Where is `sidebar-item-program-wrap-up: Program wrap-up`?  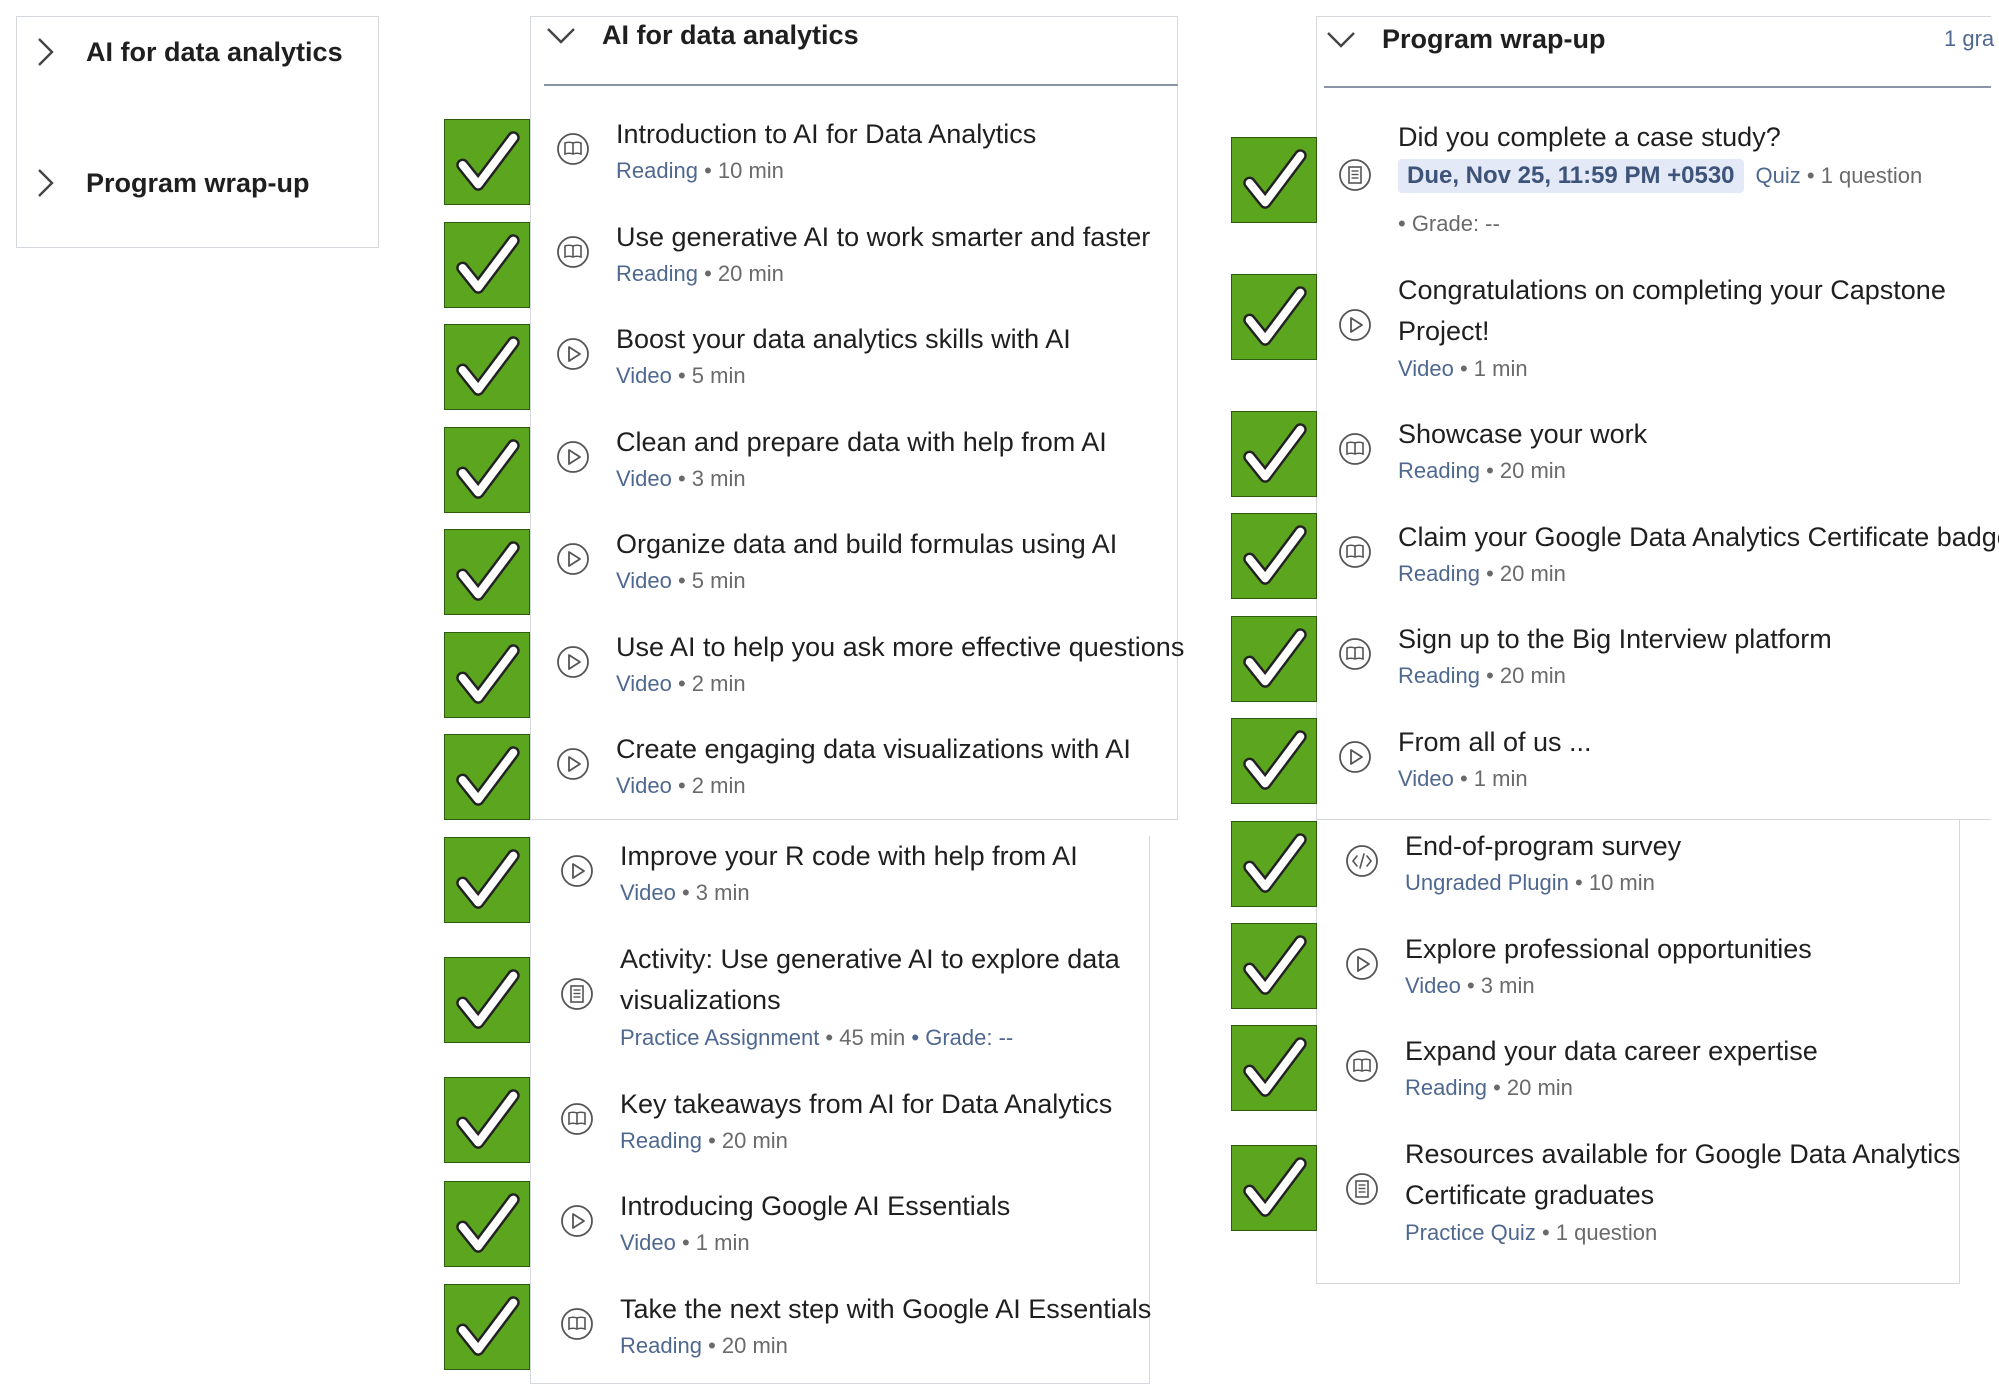
sidebar-item-program-wrap-up: Program wrap-up is located at coordinates (168, 183).